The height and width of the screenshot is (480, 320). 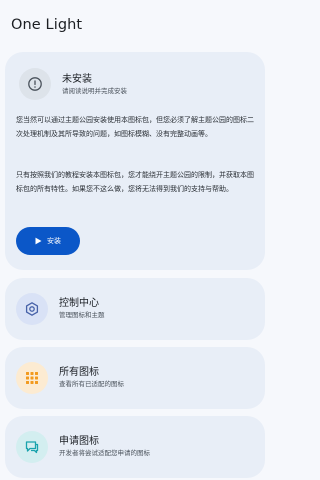 What do you see at coordinates (79, 303) in the screenshot?
I see `menu-item-title: 控制中心` at bounding box center [79, 303].